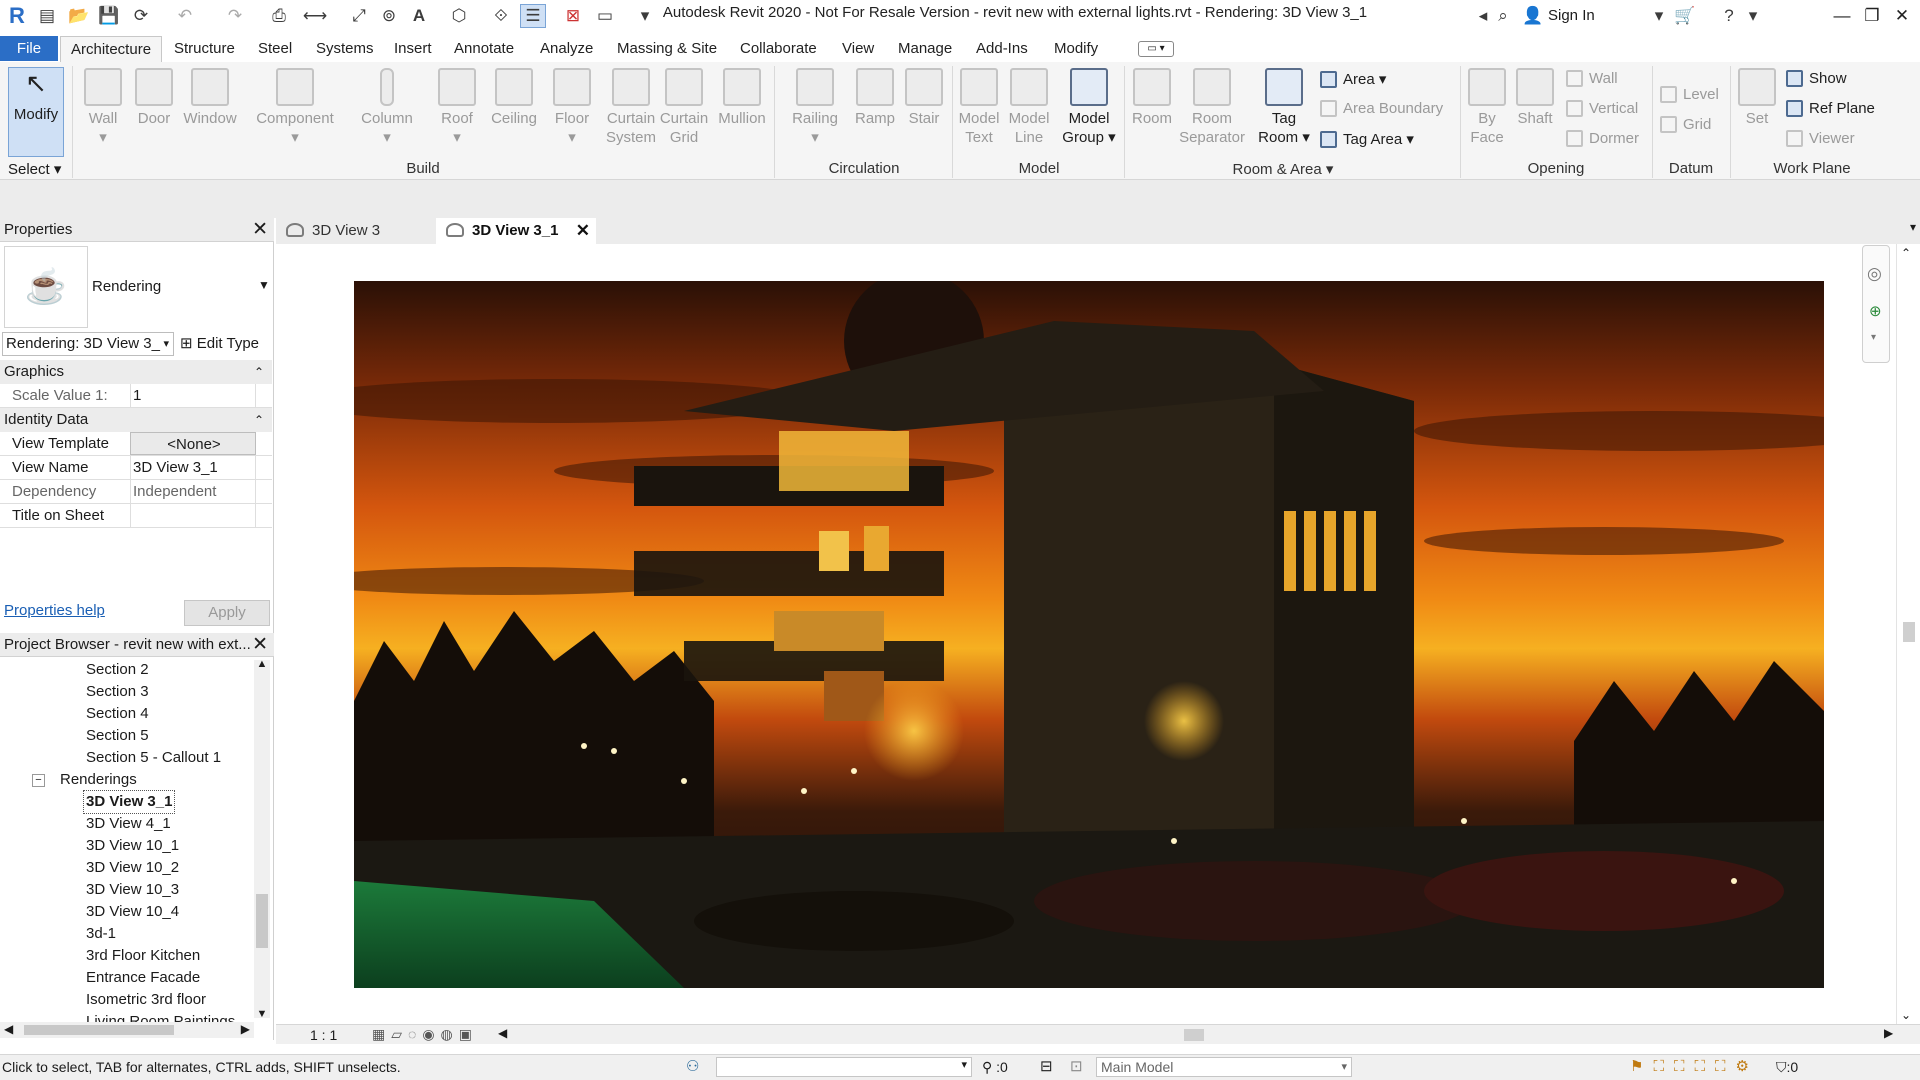 This screenshot has width=1920, height=1080. I want to click on set-work-plane-button: Set, so click(1757, 98).